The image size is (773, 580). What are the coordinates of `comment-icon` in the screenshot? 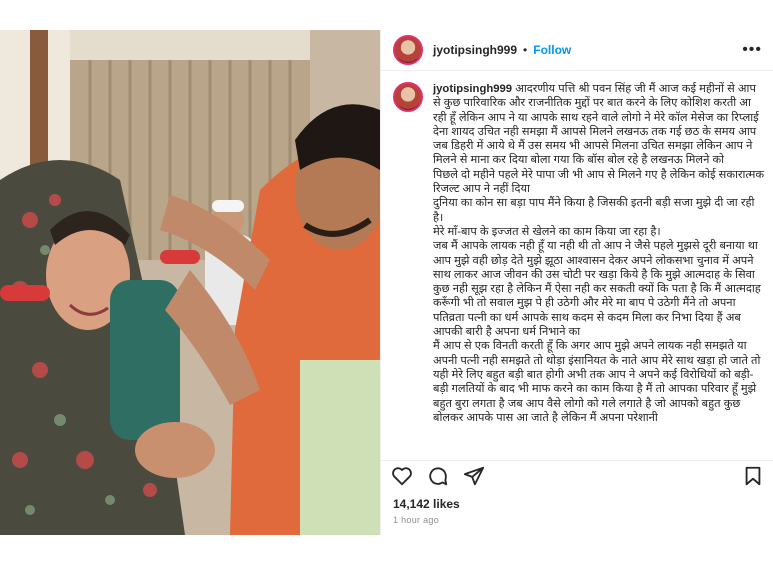 It's located at (438, 476).